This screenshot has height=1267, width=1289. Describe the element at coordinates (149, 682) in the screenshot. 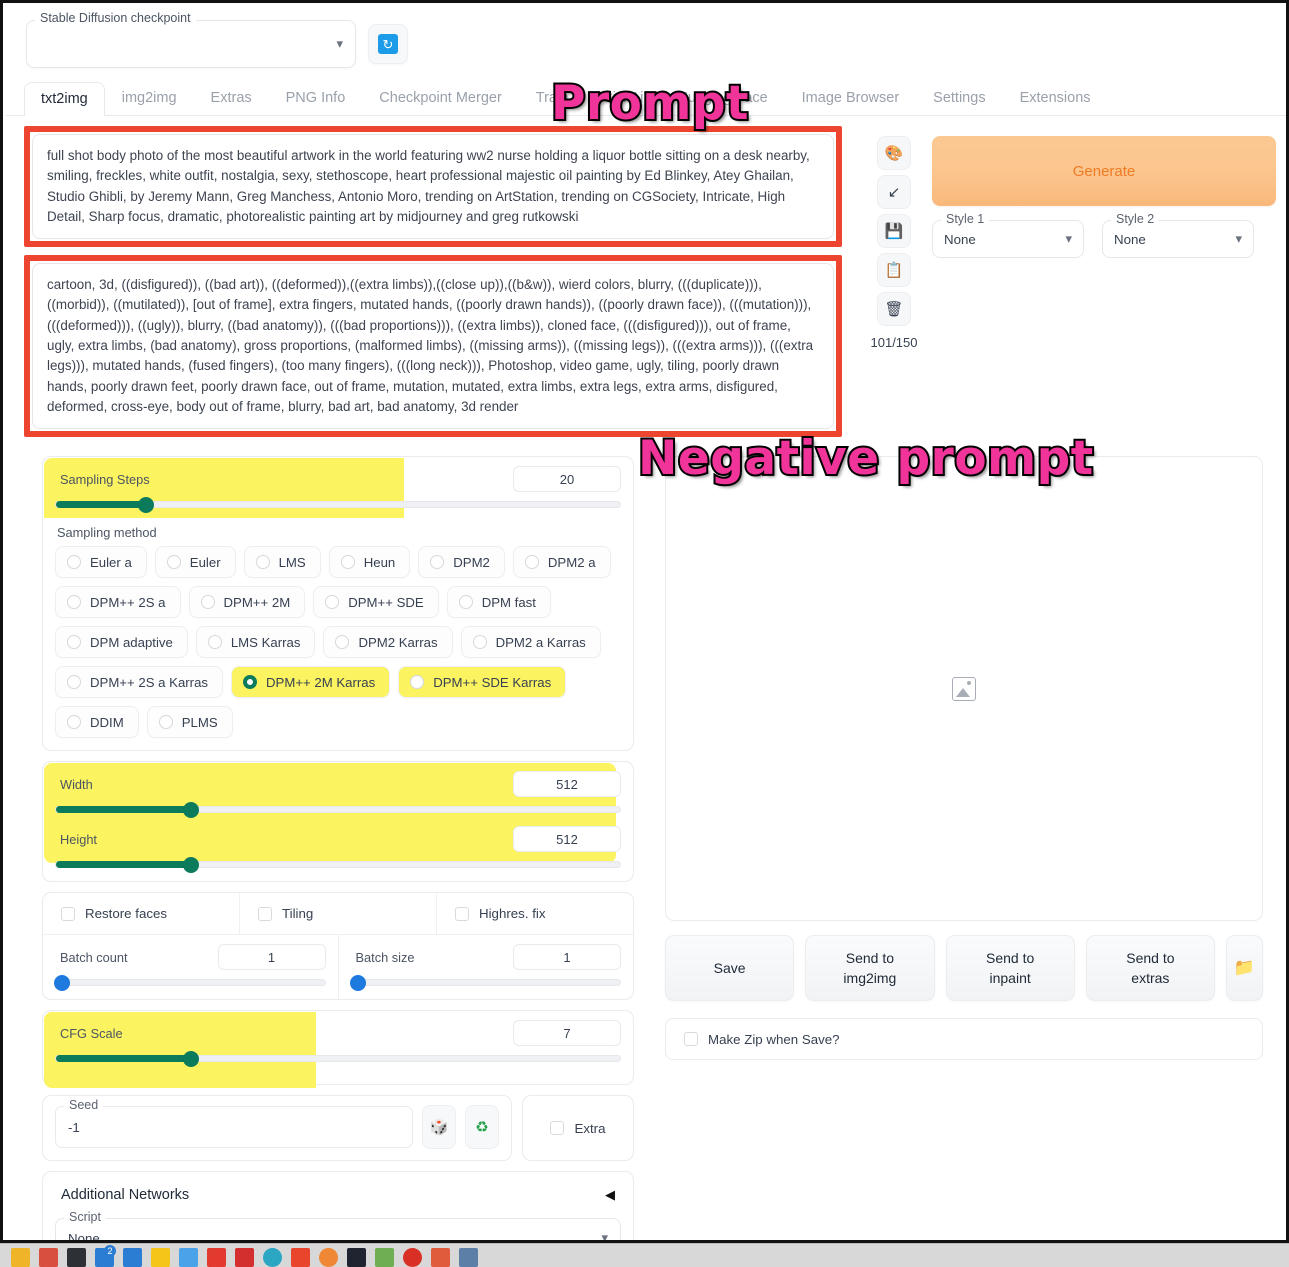

I see `radio-label: DPM++ 2S a Karras` at that location.